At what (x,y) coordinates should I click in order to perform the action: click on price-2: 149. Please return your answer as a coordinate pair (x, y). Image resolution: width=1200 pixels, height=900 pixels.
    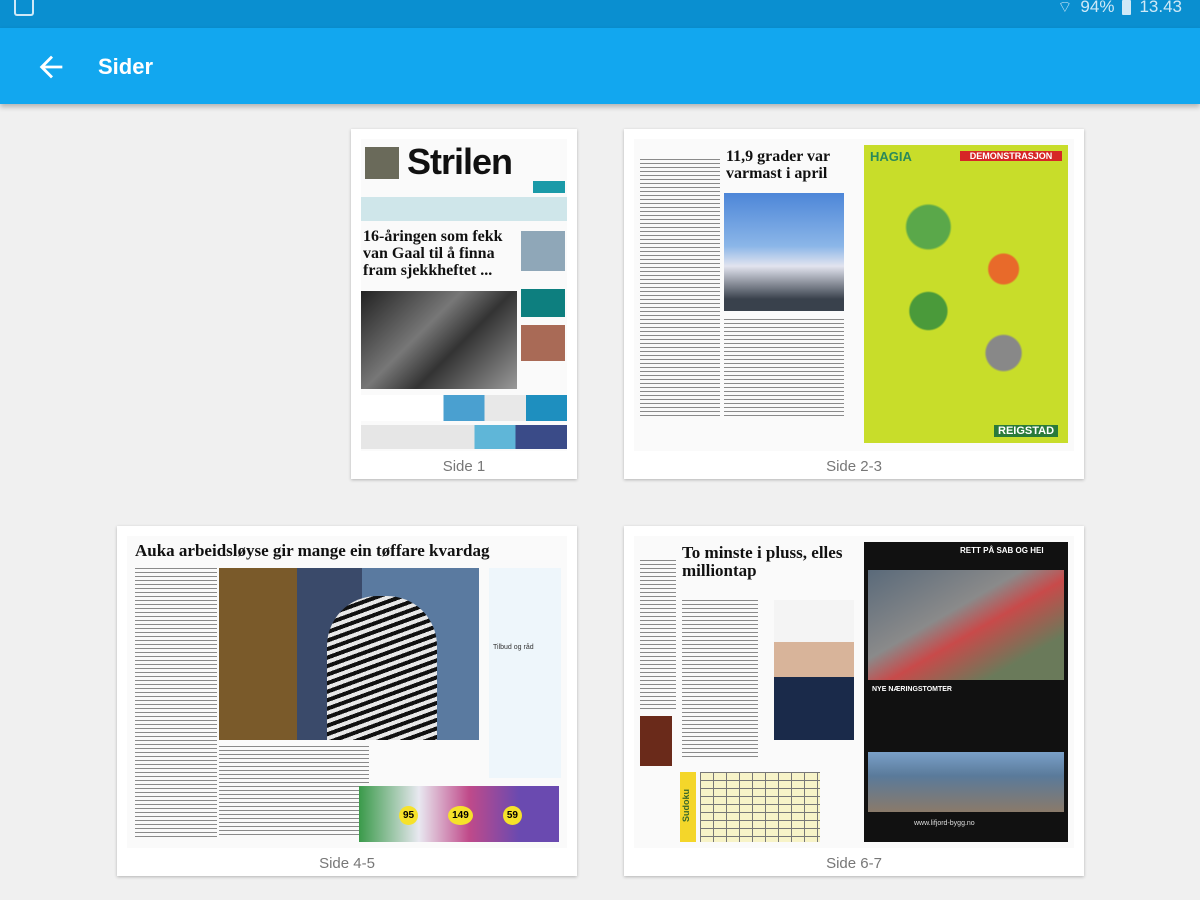
    Looking at the image, I should click on (460, 815).